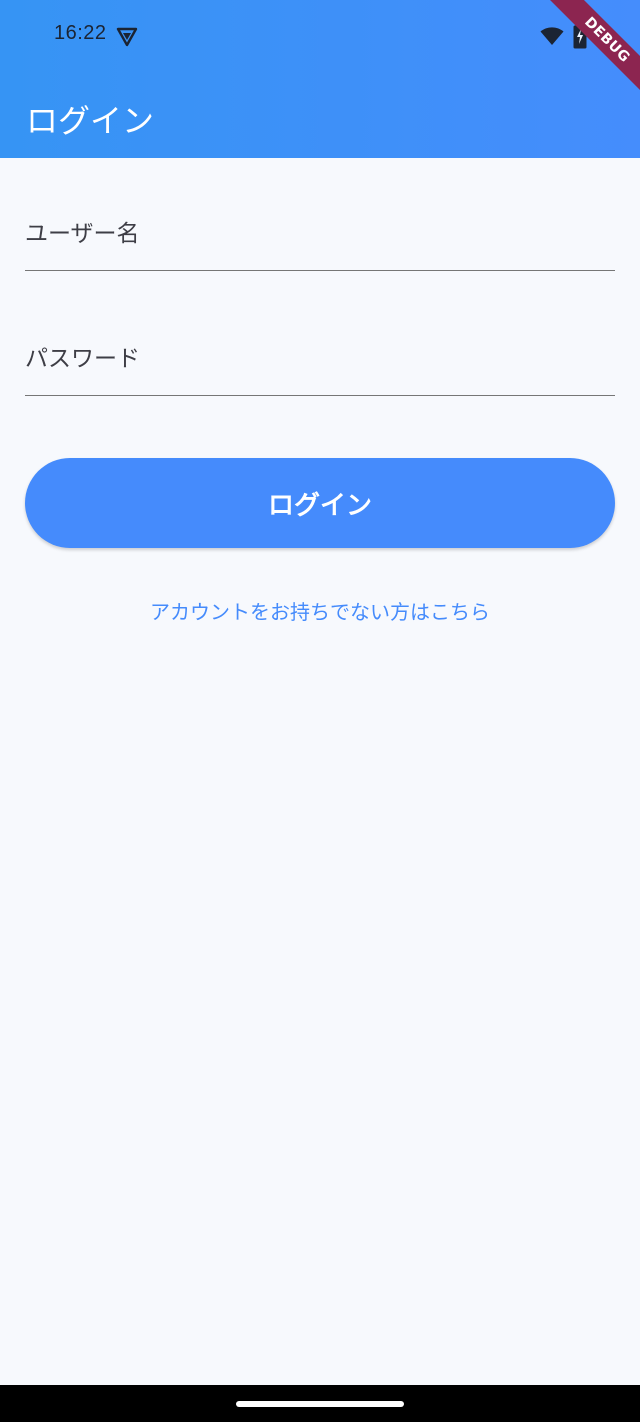 The image size is (640, 1422). I want to click on wifi-icon, so click(552, 36).